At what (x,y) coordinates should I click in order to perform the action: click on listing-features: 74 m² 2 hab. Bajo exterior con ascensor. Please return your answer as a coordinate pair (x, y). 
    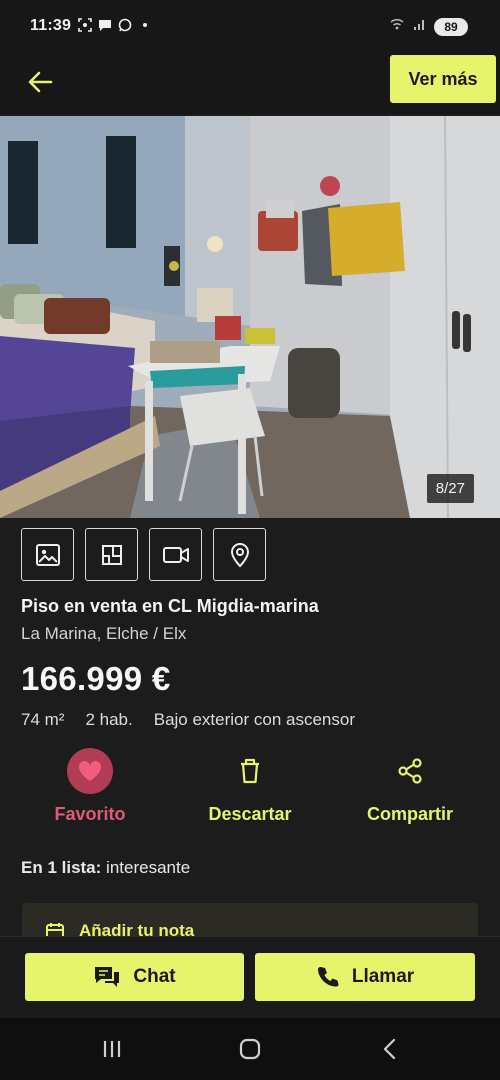
    Looking at the image, I should click on (198, 720).